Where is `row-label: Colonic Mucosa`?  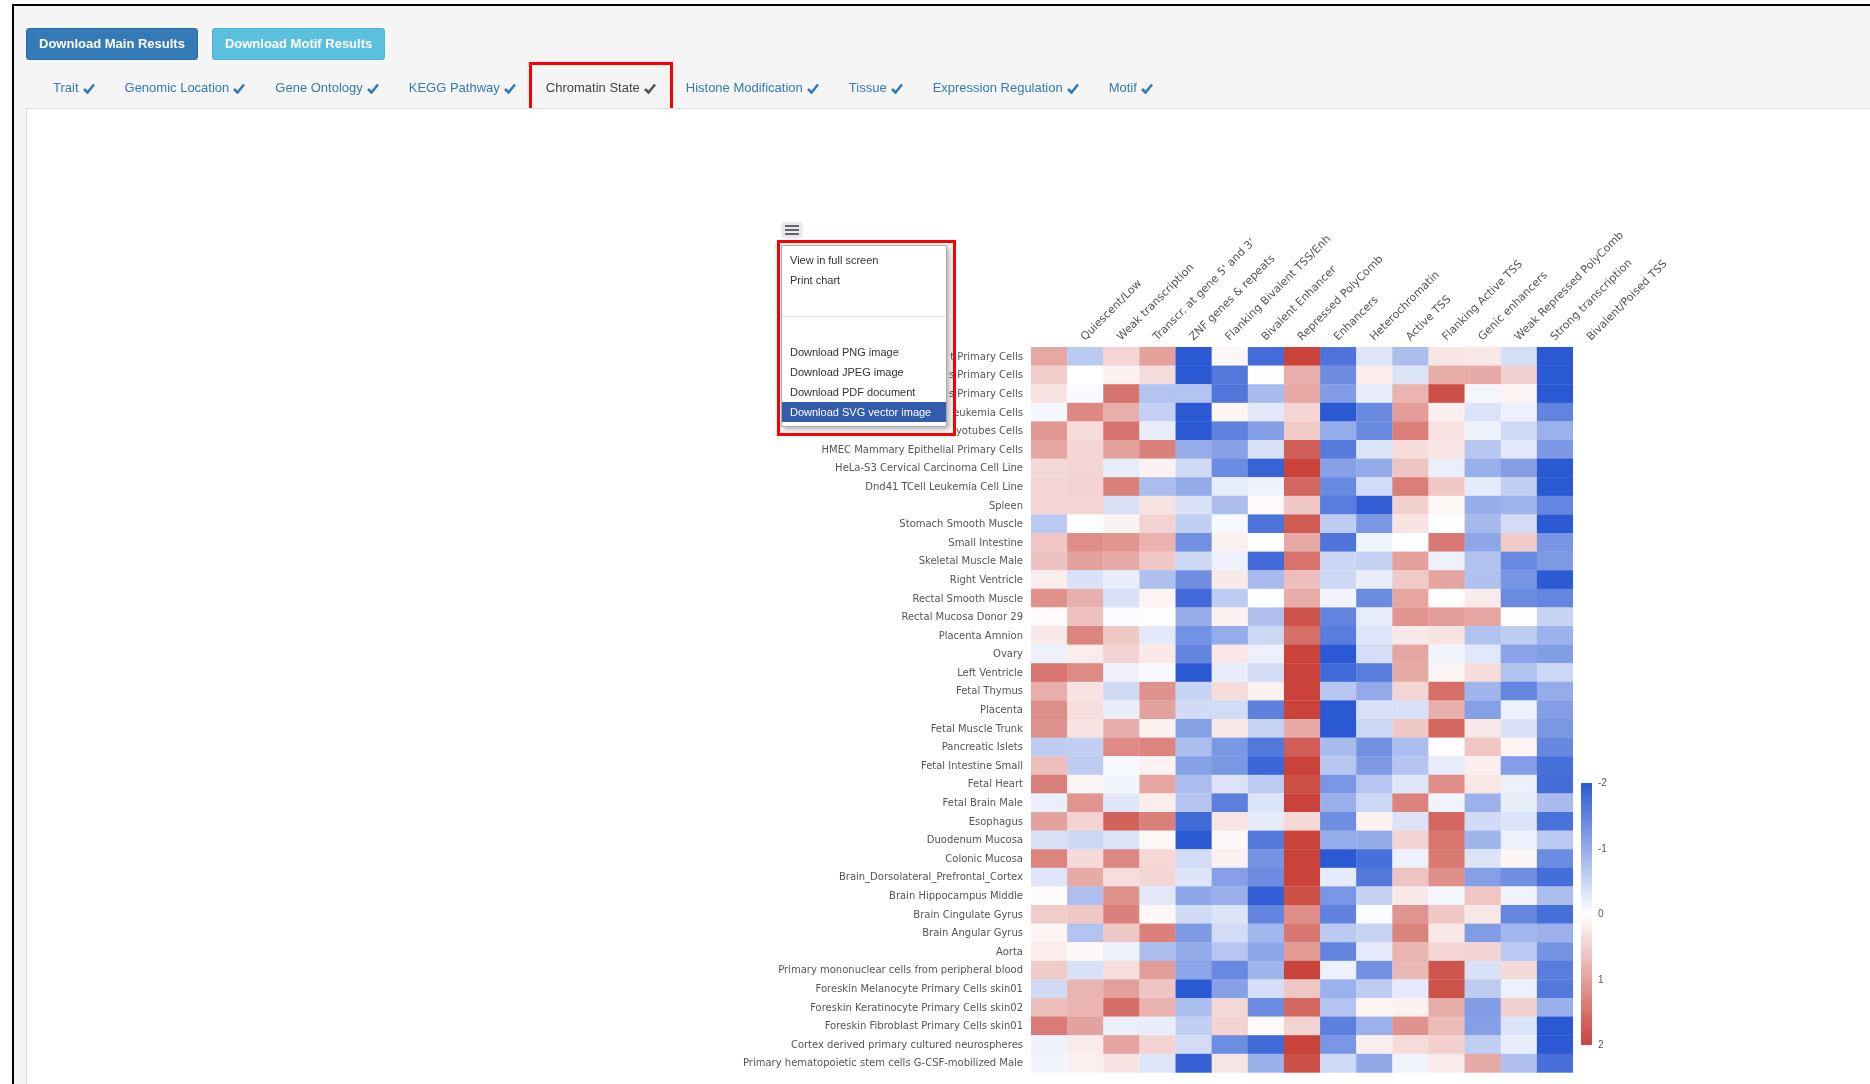
row-label: Colonic Mucosa is located at coordinates (984, 858).